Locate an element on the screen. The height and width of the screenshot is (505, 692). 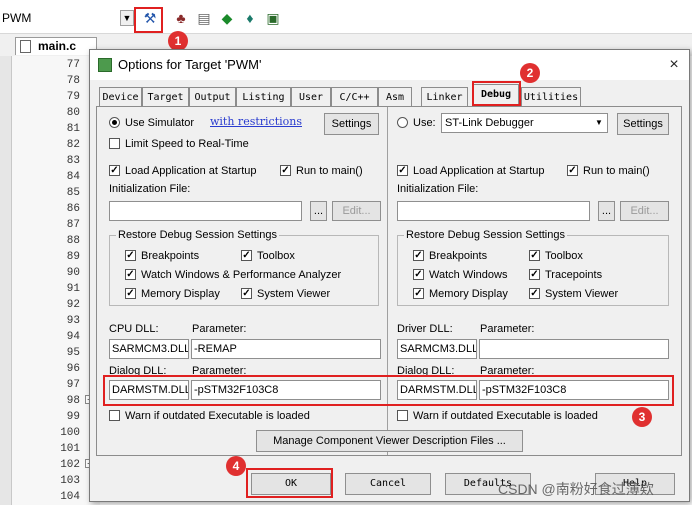
tab-device: Device is located at coordinates (120, 97).